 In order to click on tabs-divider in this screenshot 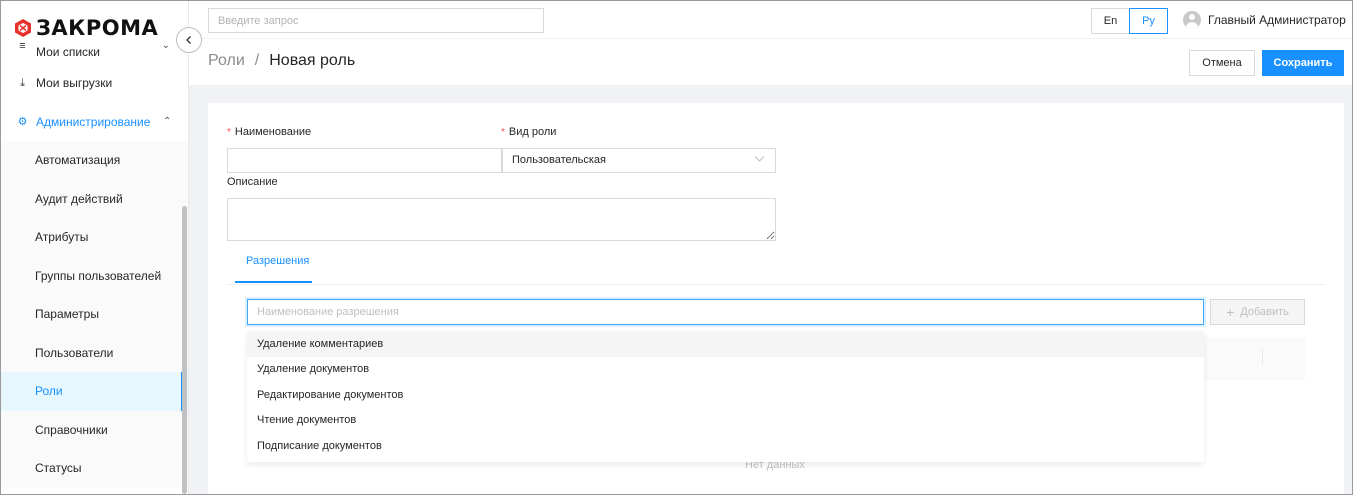, I will do `click(776, 284)`.